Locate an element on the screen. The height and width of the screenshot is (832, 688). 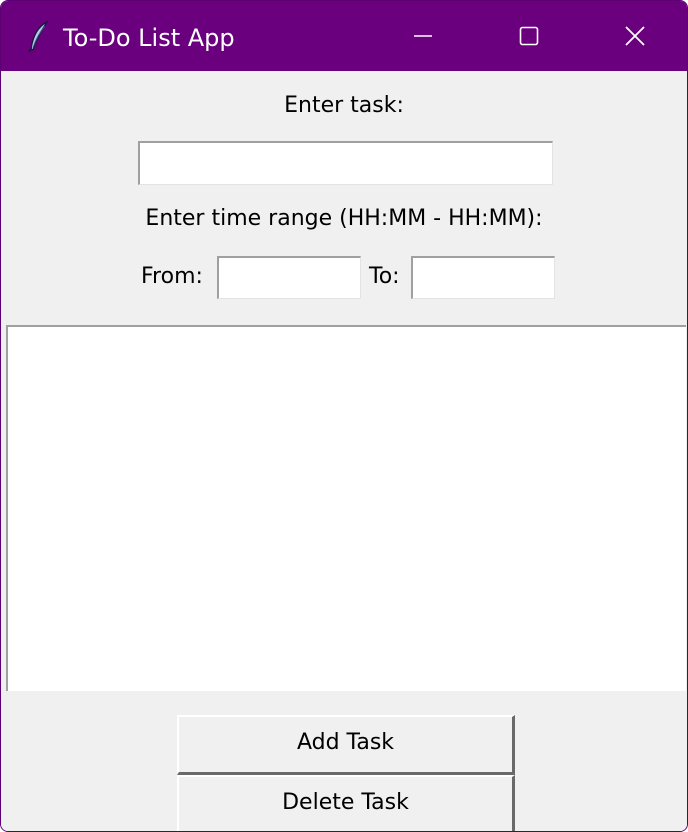
minimize-button is located at coordinates (423, 36).